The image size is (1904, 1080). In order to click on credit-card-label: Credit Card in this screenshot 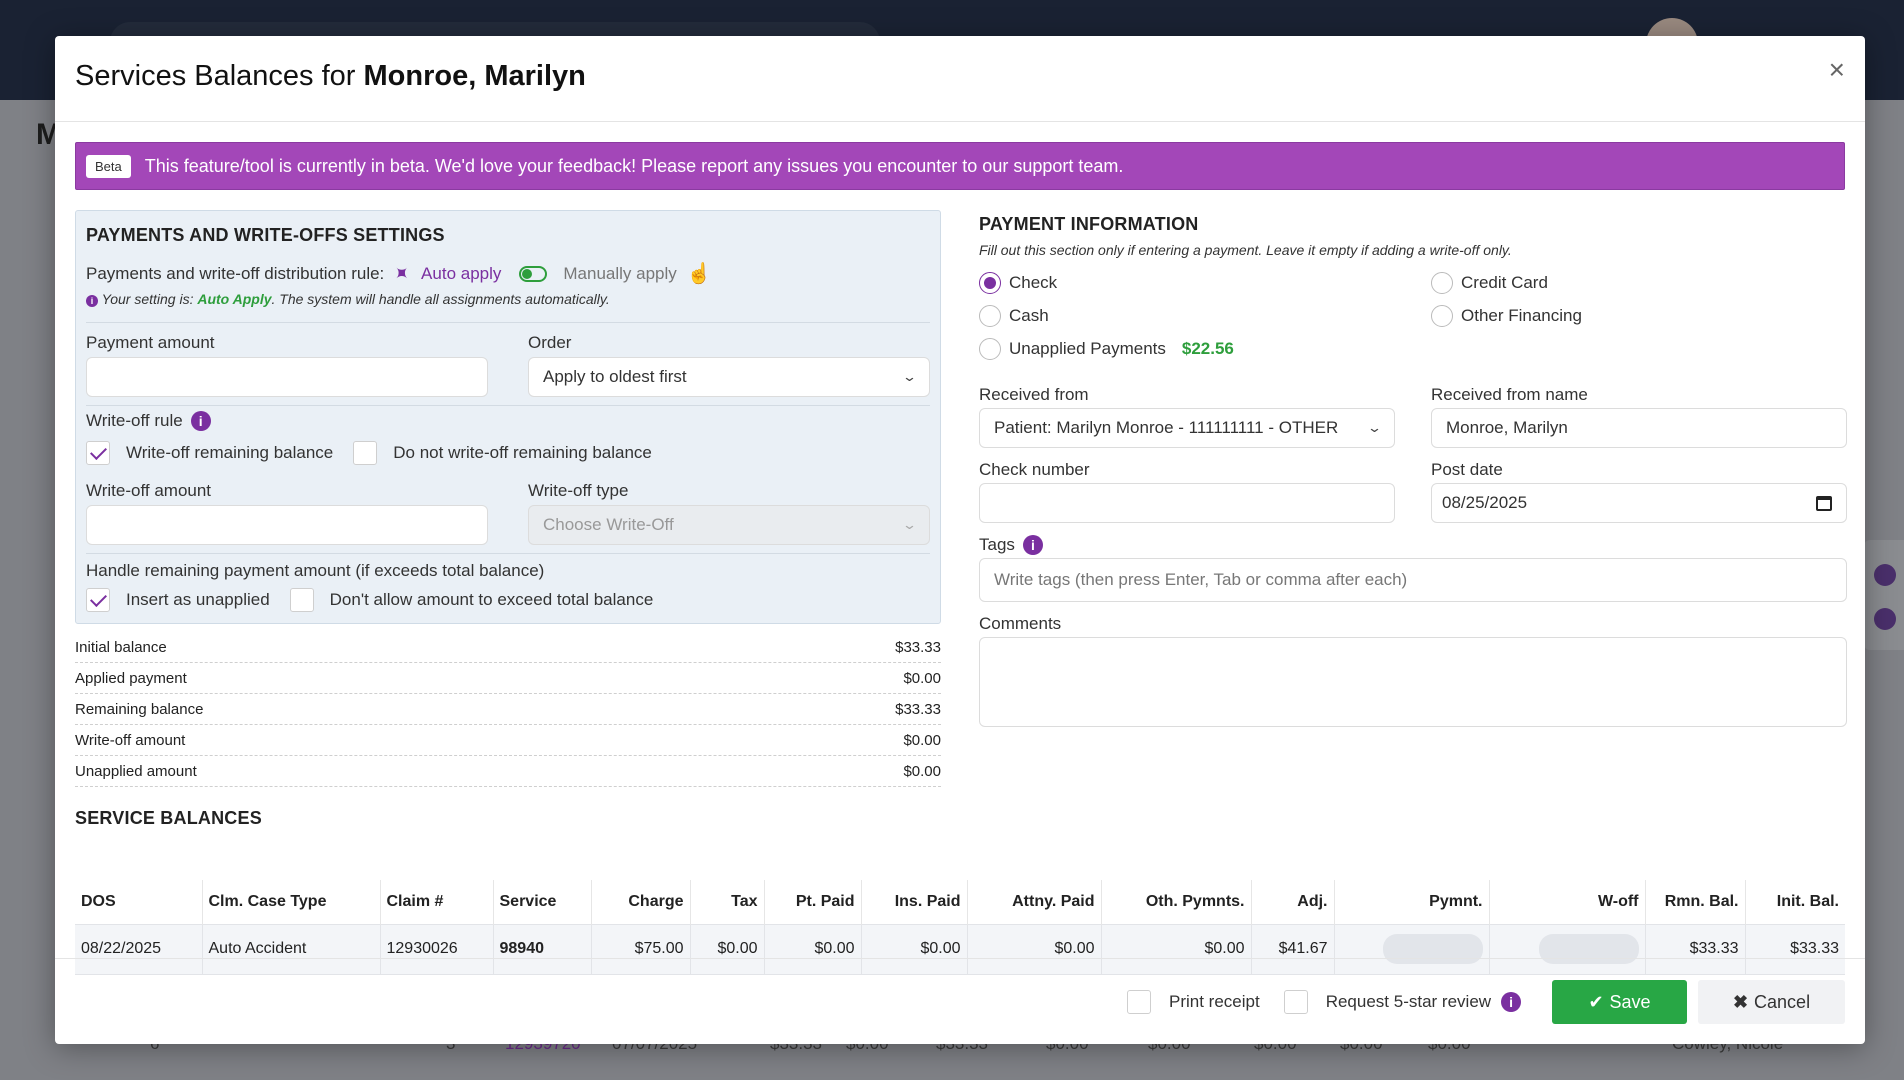, I will do `click(1504, 282)`.